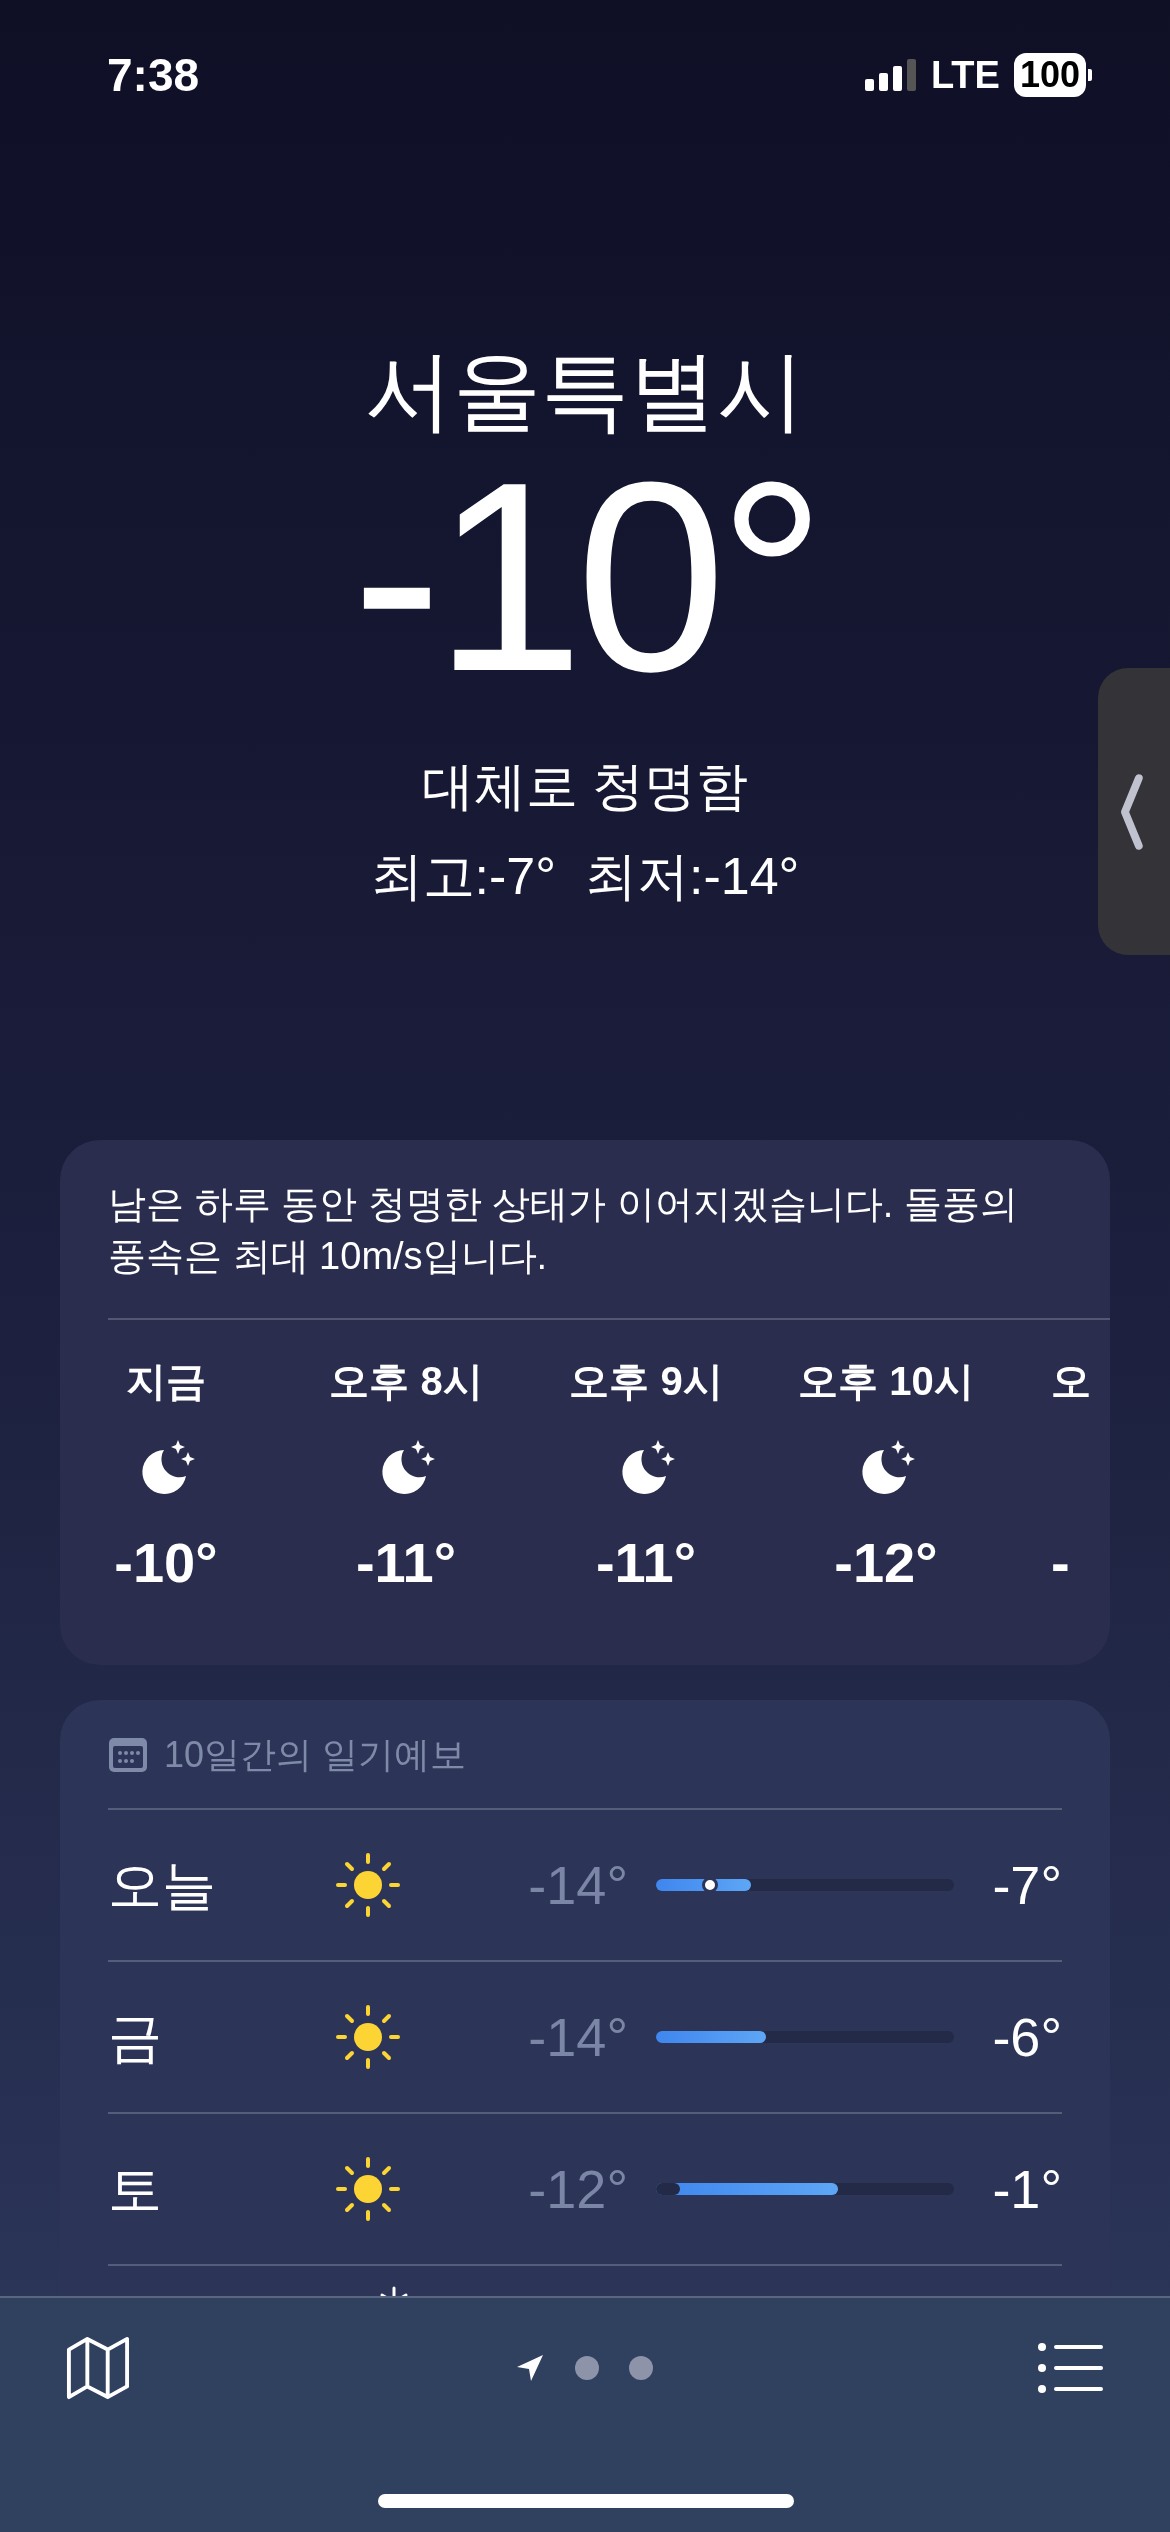 This screenshot has height=2532, width=1170. What do you see at coordinates (162, 1885) in the screenshot?
I see `day-label: 오늘` at bounding box center [162, 1885].